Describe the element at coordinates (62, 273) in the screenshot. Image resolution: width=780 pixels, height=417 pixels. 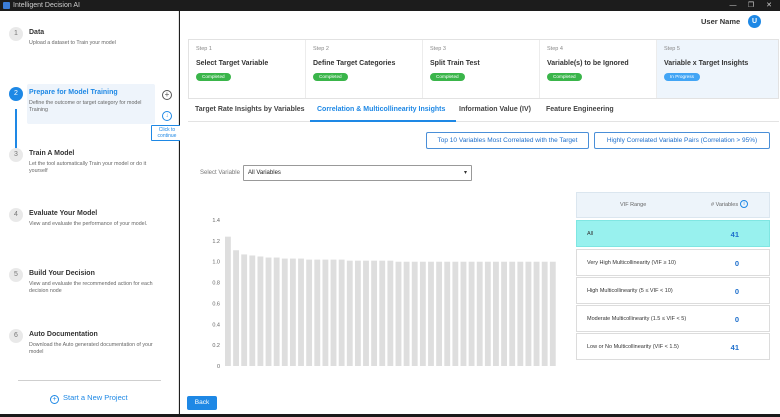
I see `step-title: Build Your Decision` at that location.